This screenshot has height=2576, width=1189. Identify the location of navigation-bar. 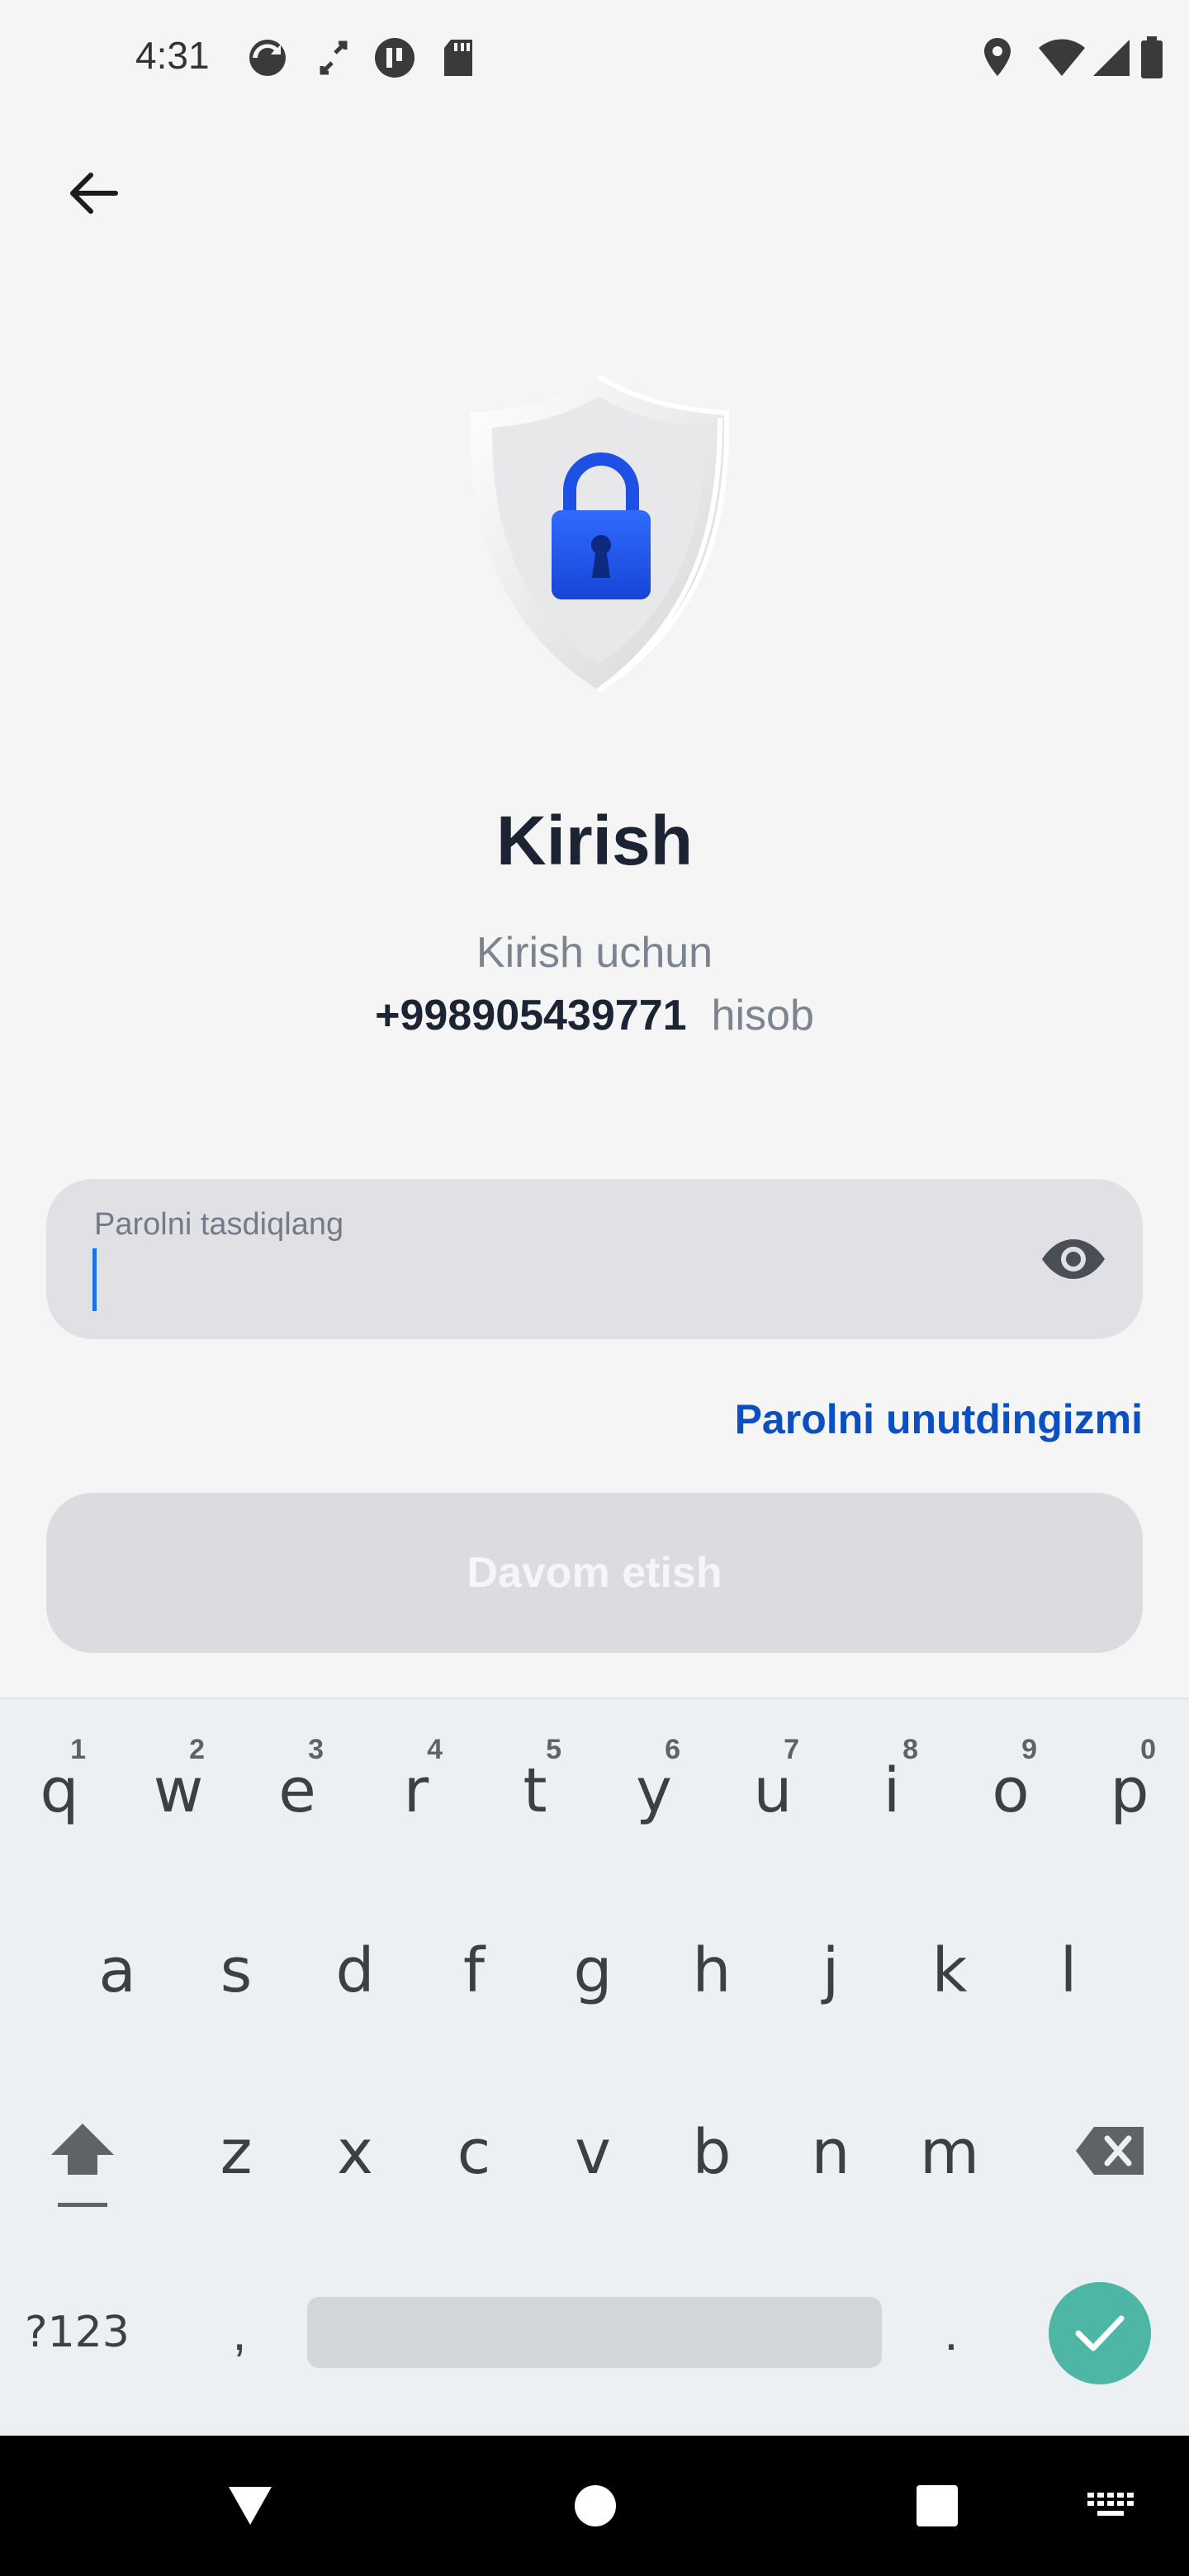
(594, 2506).